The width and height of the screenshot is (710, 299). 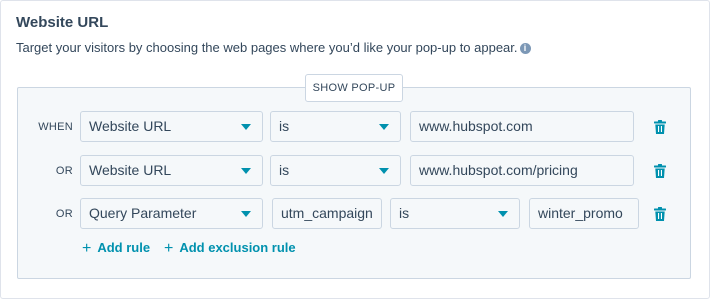 What do you see at coordinates (584, 213) in the screenshot?
I see `parameter-value-input: winter_promo` at bounding box center [584, 213].